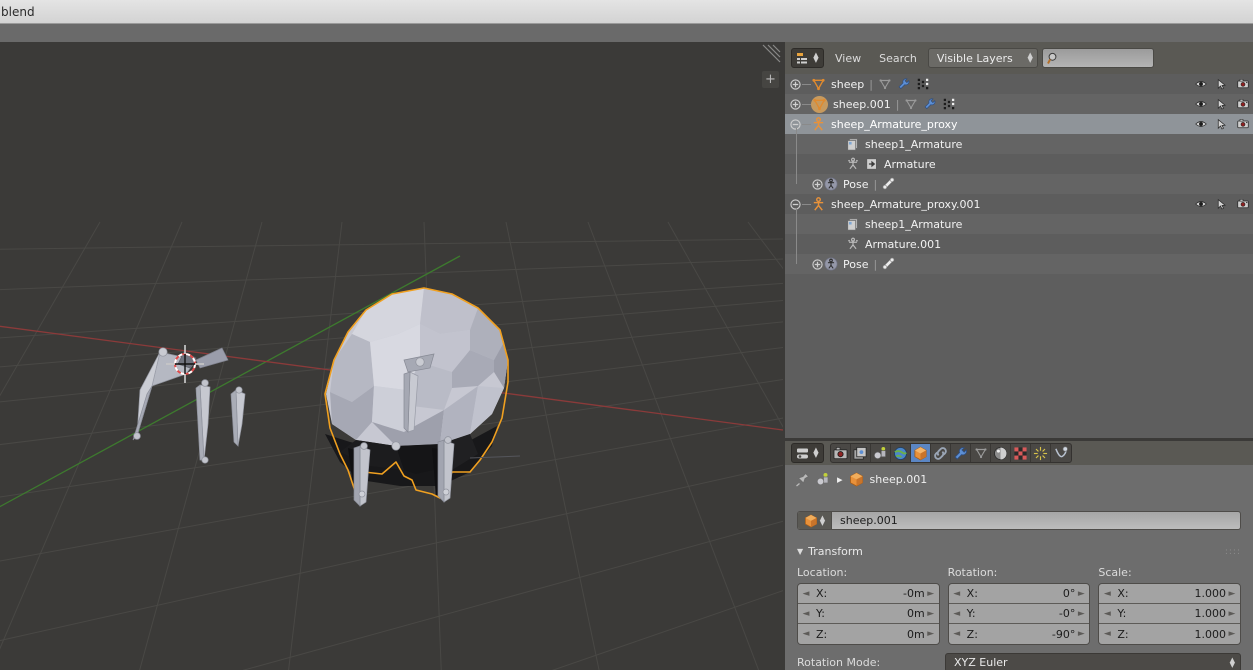 This screenshot has height=670, width=1253. I want to click on transform-field: ◄ Z: -90° ►, so click(1019, 634).